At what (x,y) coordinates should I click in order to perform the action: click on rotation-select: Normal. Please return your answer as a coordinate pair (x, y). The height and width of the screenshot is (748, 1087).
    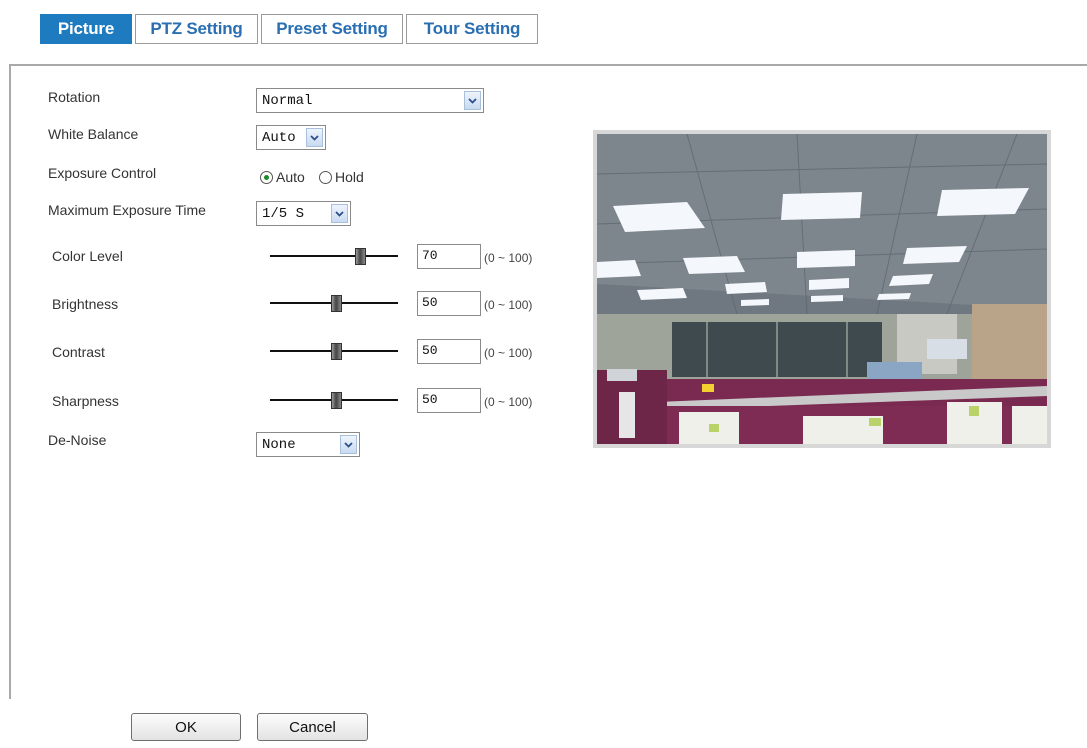
    Looking at the image, I should click on (370, 100).